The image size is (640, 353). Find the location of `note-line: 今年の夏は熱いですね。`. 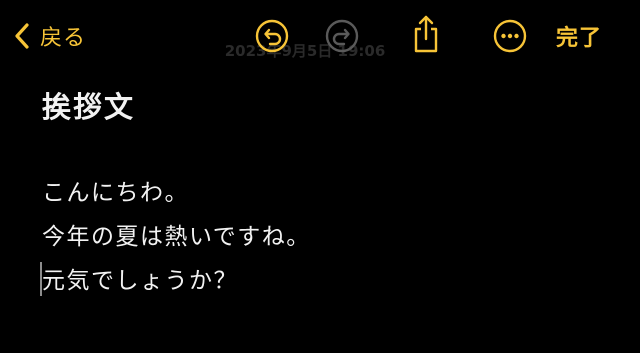

note-line: 今年の夏は熱いですね。 is located at coordinates (322, 239).